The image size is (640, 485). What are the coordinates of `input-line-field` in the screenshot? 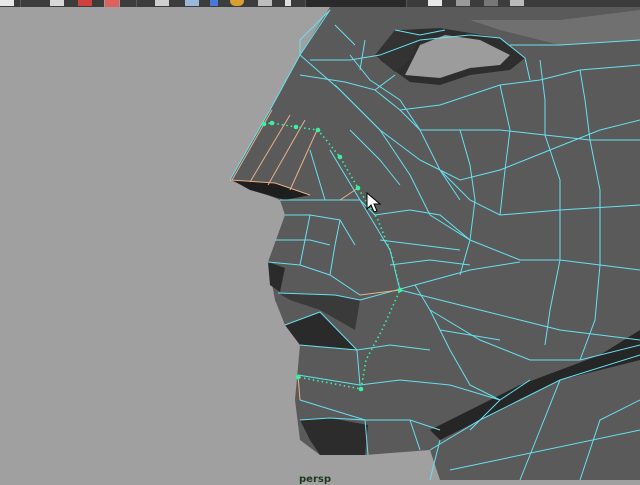 It's located at (356, 3).